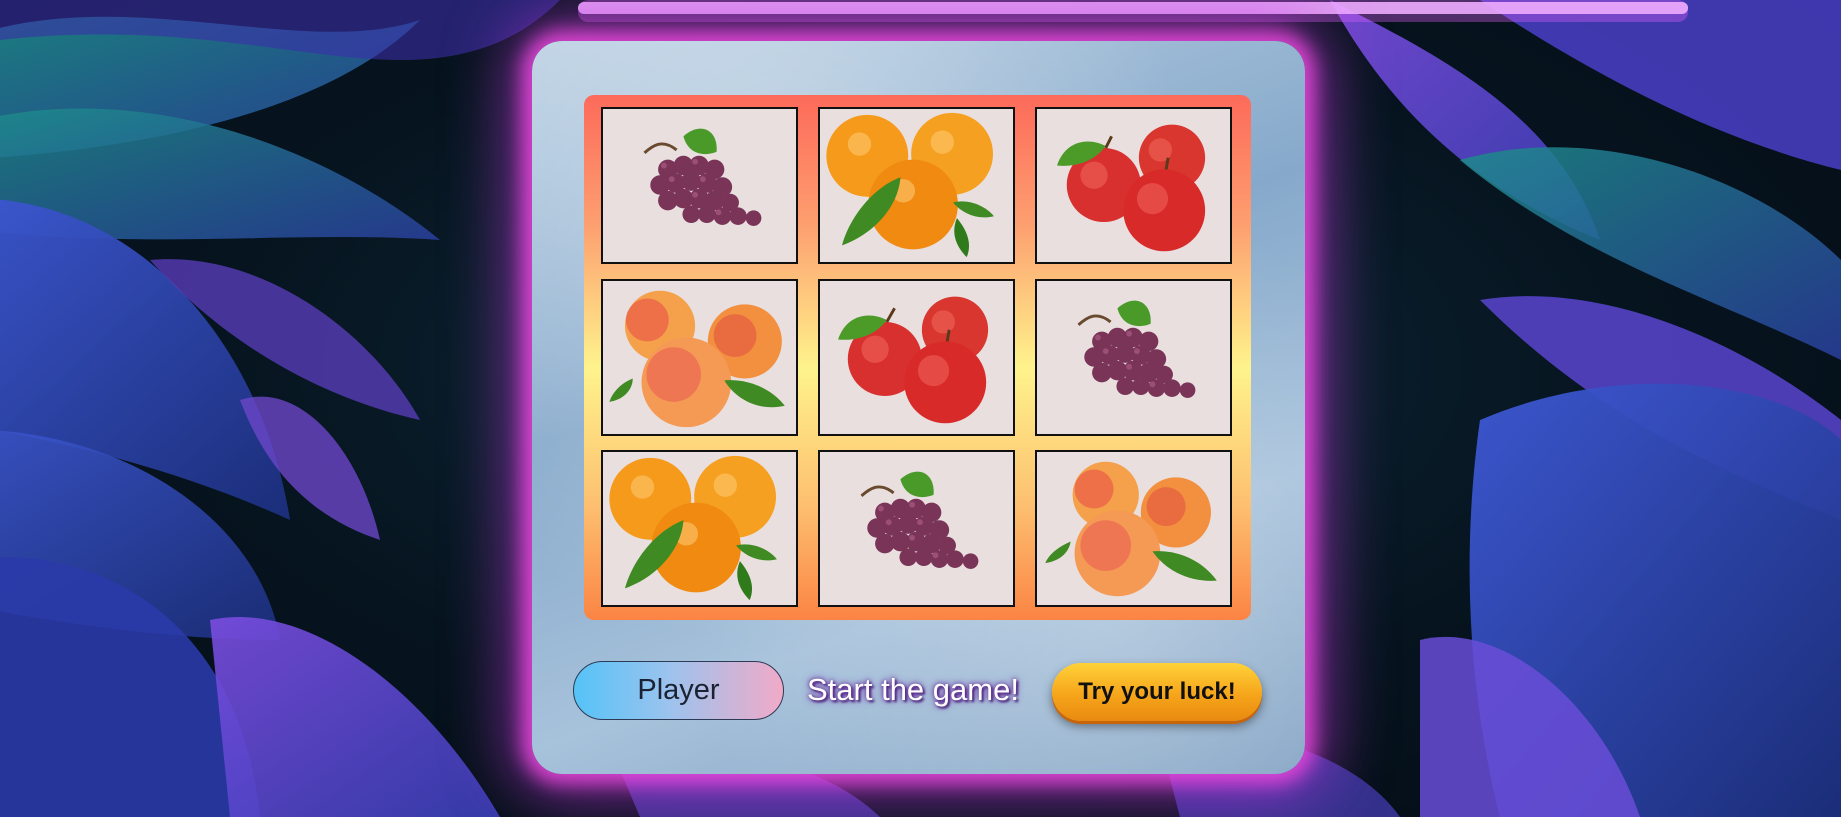  I want to click on try-your-luck-button: Try your luck!, so click(1157, 692).